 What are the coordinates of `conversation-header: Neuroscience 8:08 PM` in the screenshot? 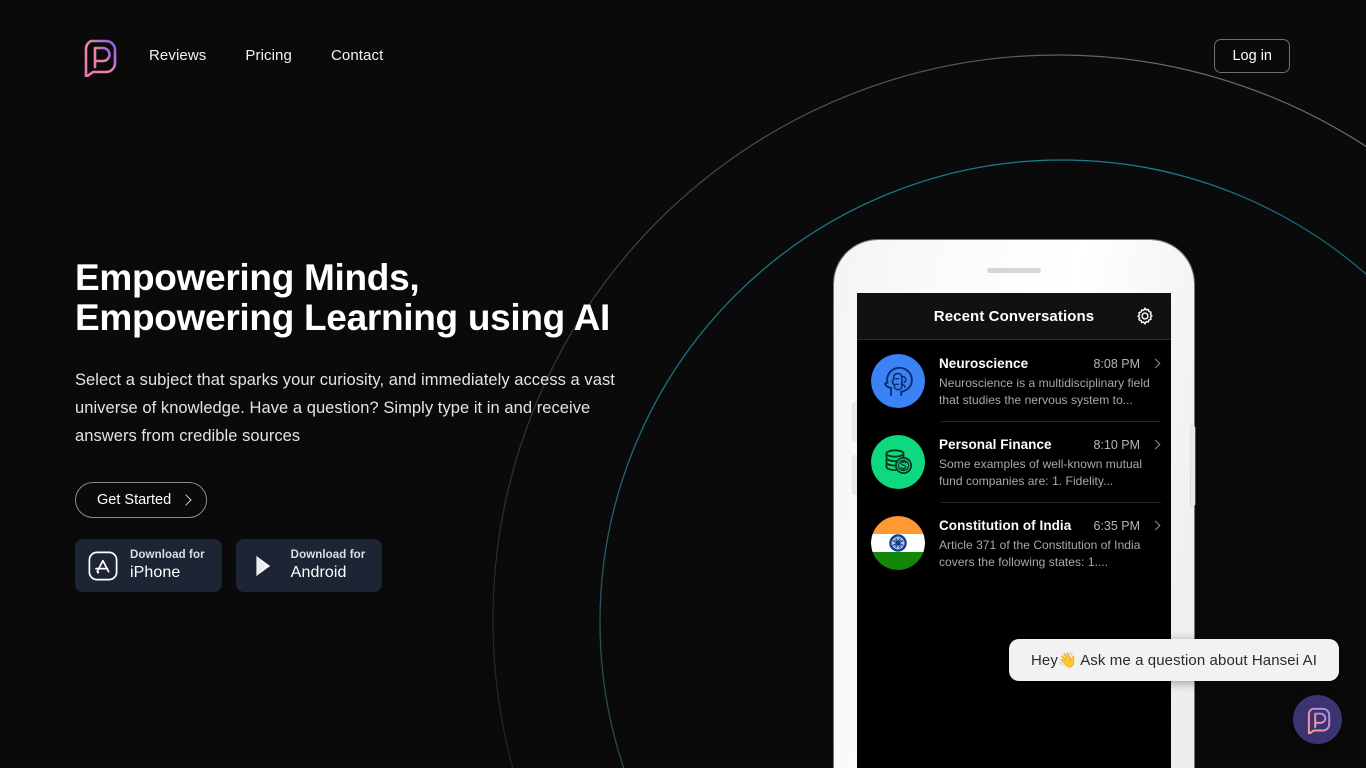 It's located at (1050, 363).